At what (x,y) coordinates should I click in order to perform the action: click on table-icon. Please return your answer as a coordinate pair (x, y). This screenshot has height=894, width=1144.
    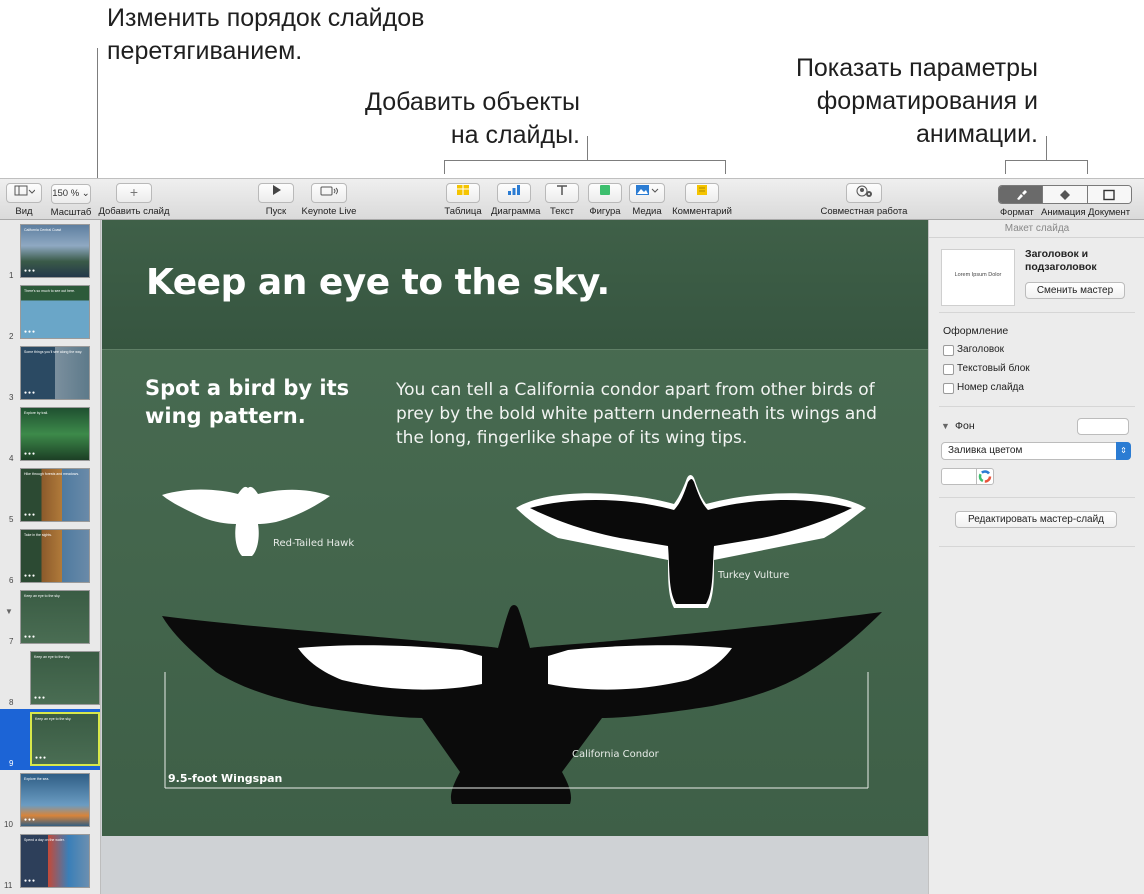
    Looking at the image, I should click on (463, 190).